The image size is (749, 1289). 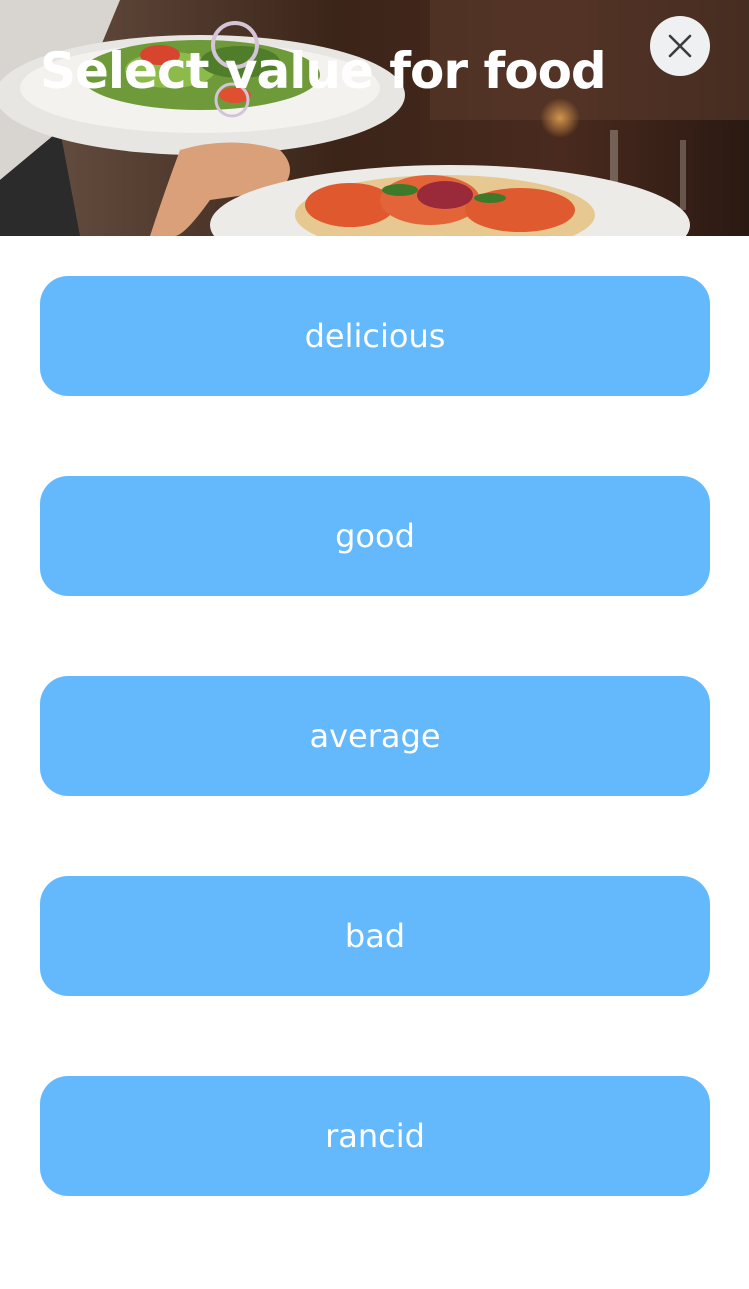 I want to click on close-icon, so click(x=680, y=46).